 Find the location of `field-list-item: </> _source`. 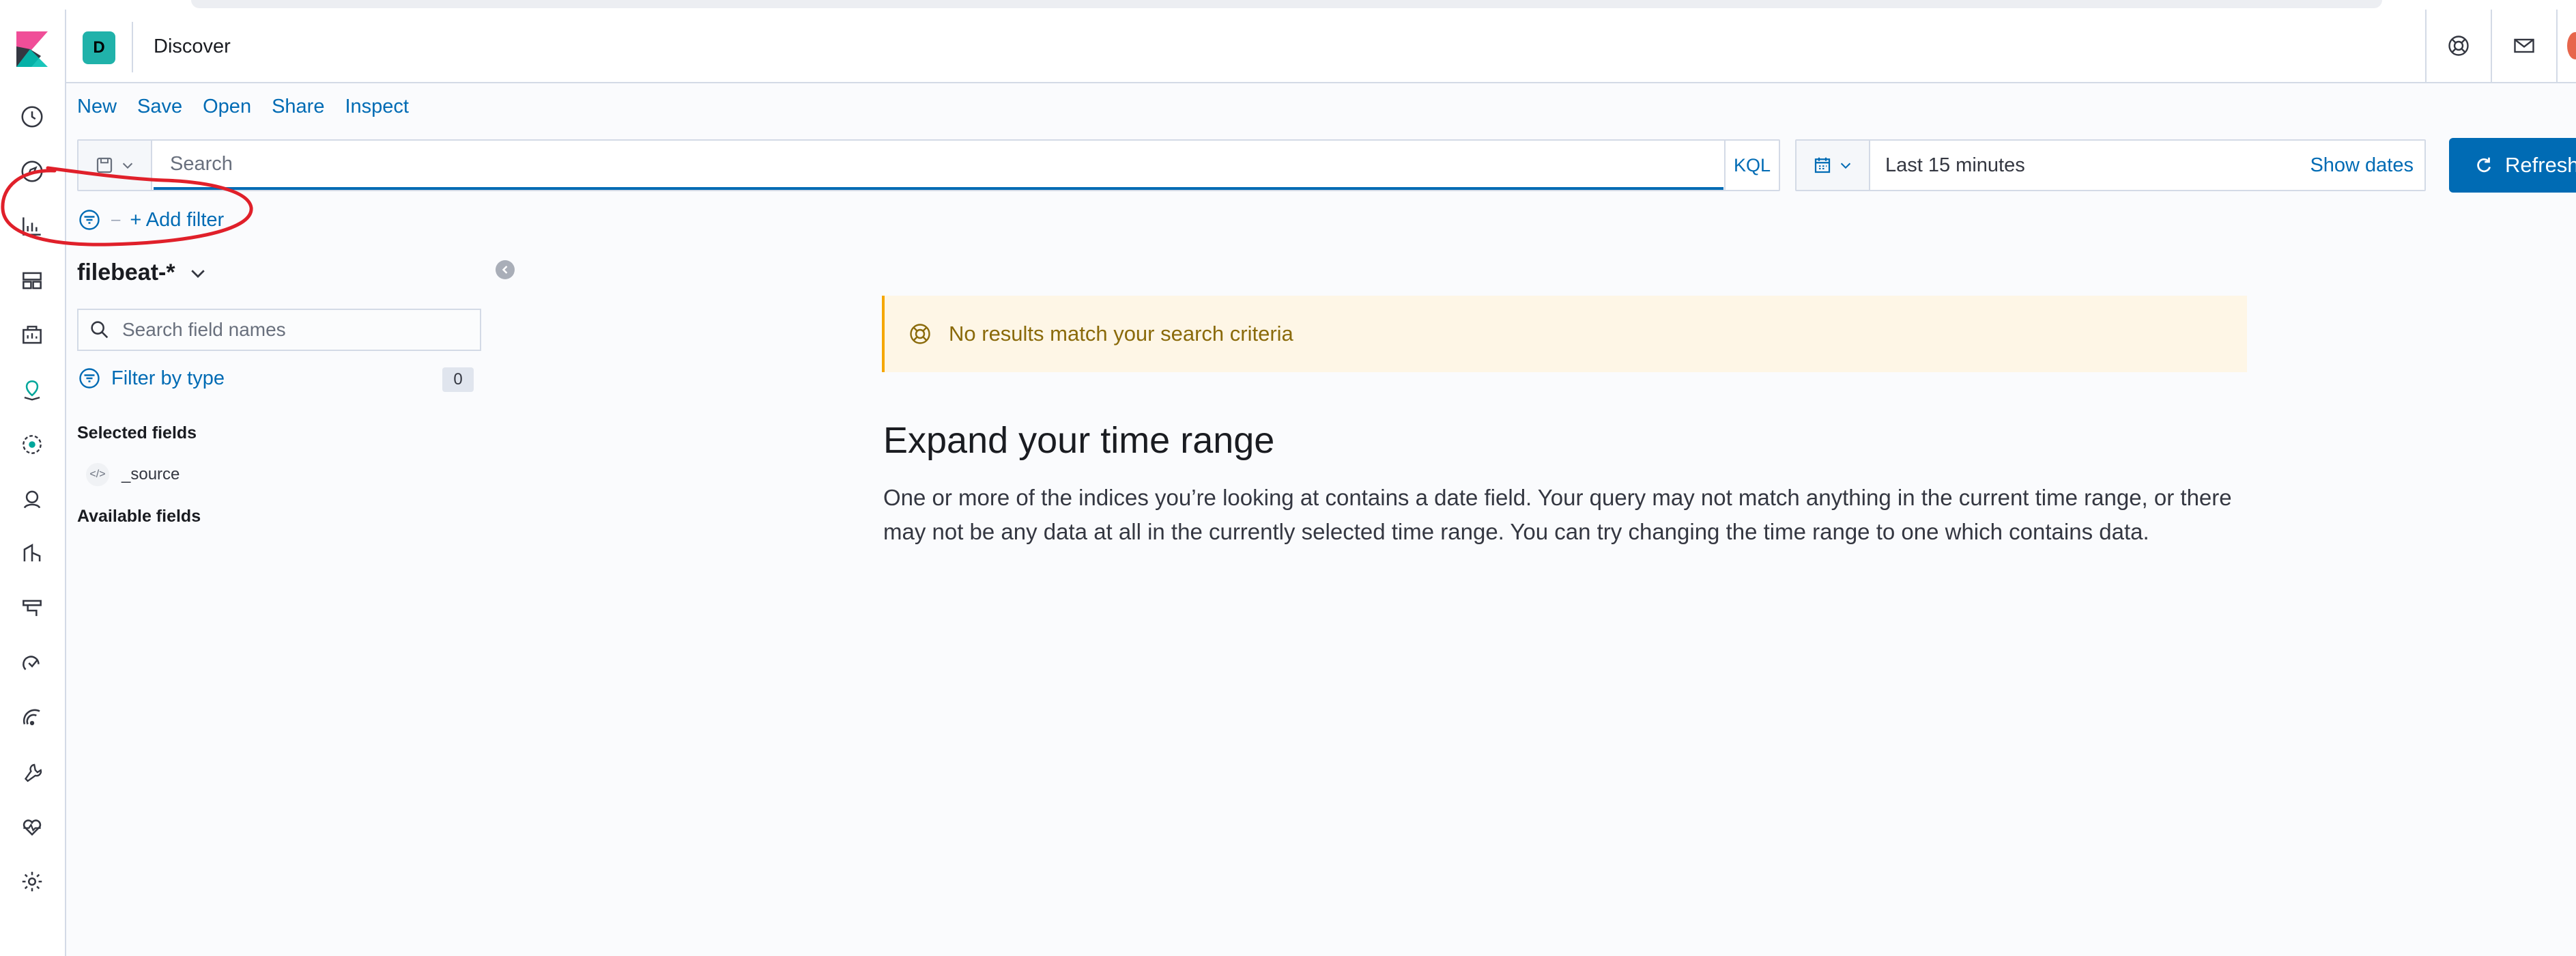

field-list-item: </> _source is located at coordinates (133, 474).